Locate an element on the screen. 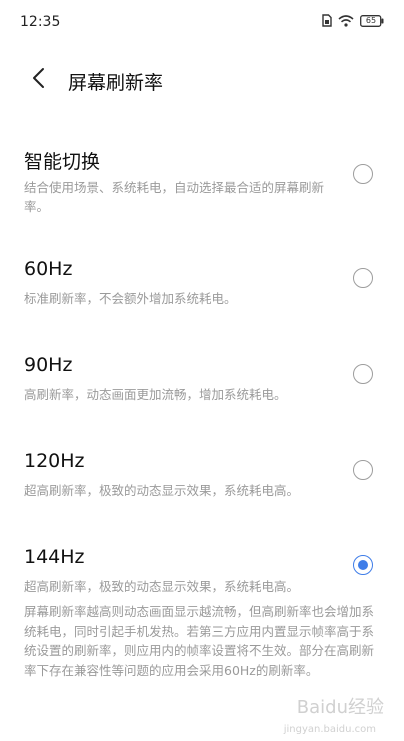 Image resolution: width=404 pixels, height=741 pixels. option-144hz: 144Hz 超高刷新率，极致的动态显示效果，系统耗电高。 is located at coordinates (202, 570).